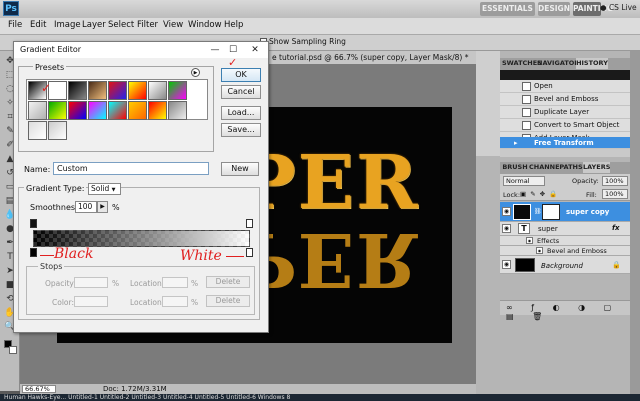  I want to click on preset-swatches, so click(117, 109).